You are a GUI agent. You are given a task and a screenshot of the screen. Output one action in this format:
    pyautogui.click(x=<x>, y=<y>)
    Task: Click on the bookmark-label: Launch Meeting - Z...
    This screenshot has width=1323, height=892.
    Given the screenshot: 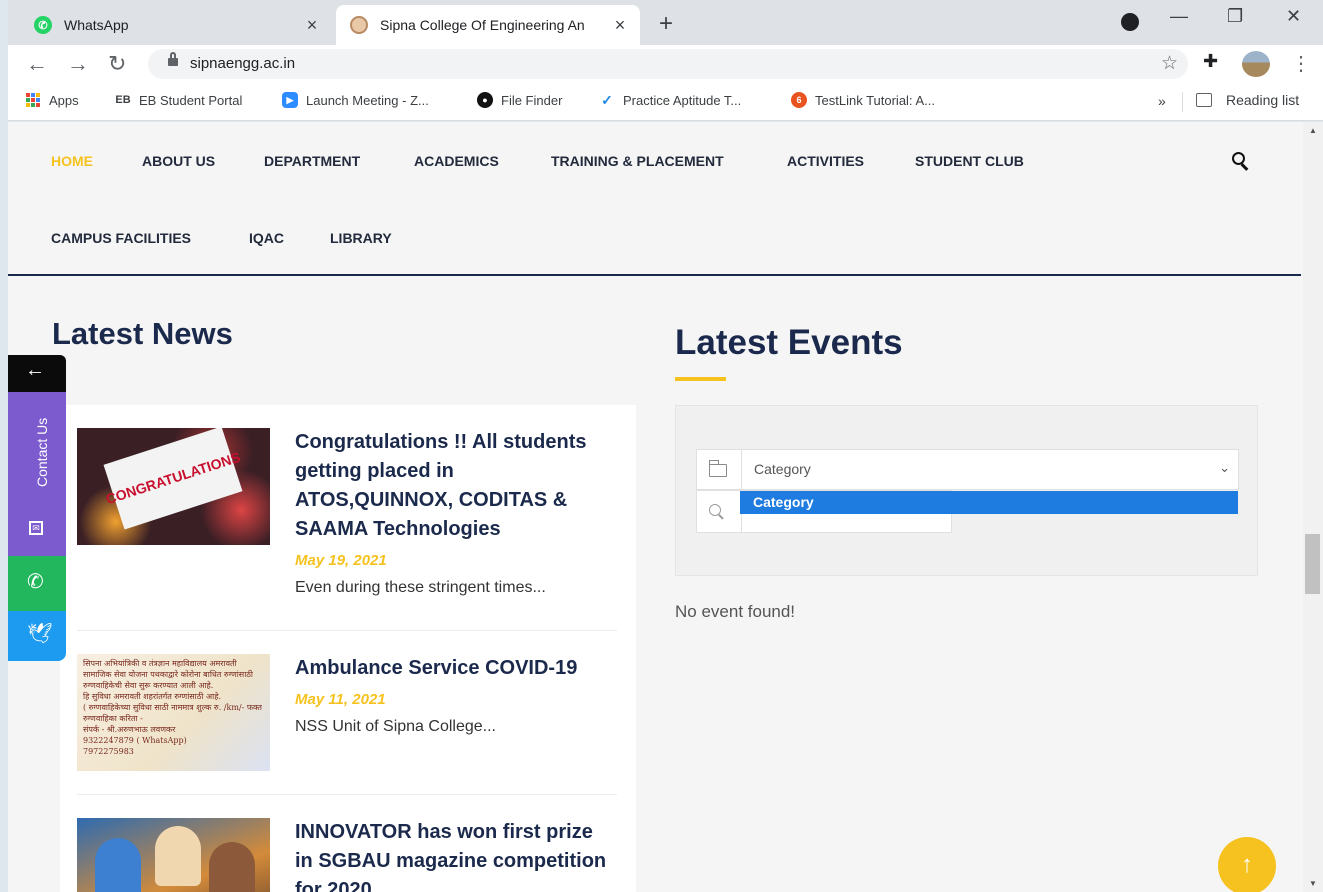 What is the action you would take?
    pyautogui.click(x=367, y=100)
    